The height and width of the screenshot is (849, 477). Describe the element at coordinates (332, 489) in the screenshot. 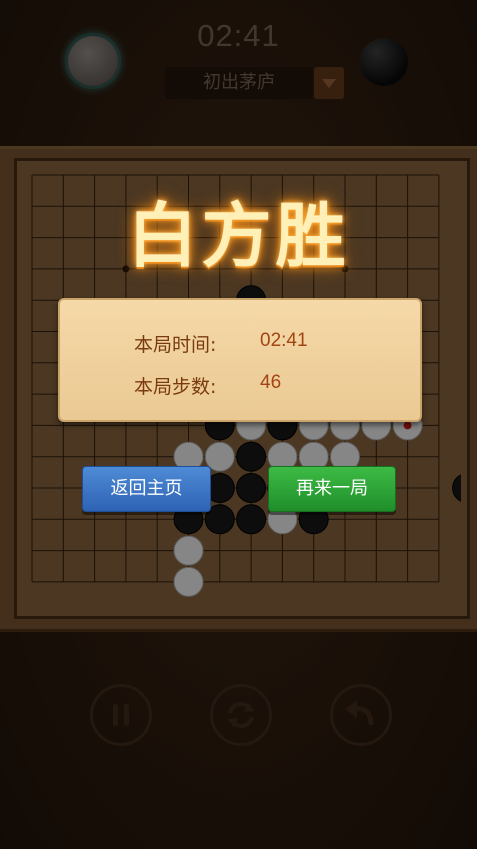

I see `play-again-button: 再来一局` at that location.